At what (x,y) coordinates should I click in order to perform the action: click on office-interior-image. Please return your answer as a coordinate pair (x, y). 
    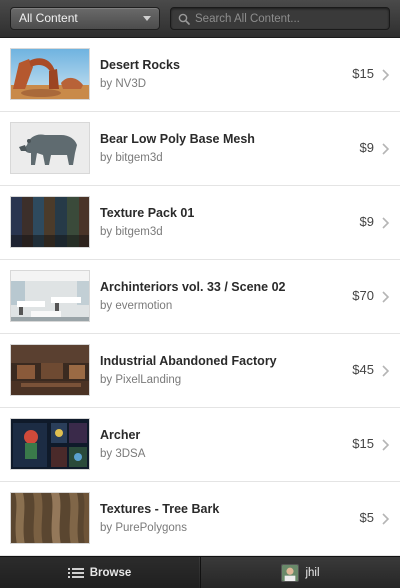
    Looking at the image, I should click on (50, 296).